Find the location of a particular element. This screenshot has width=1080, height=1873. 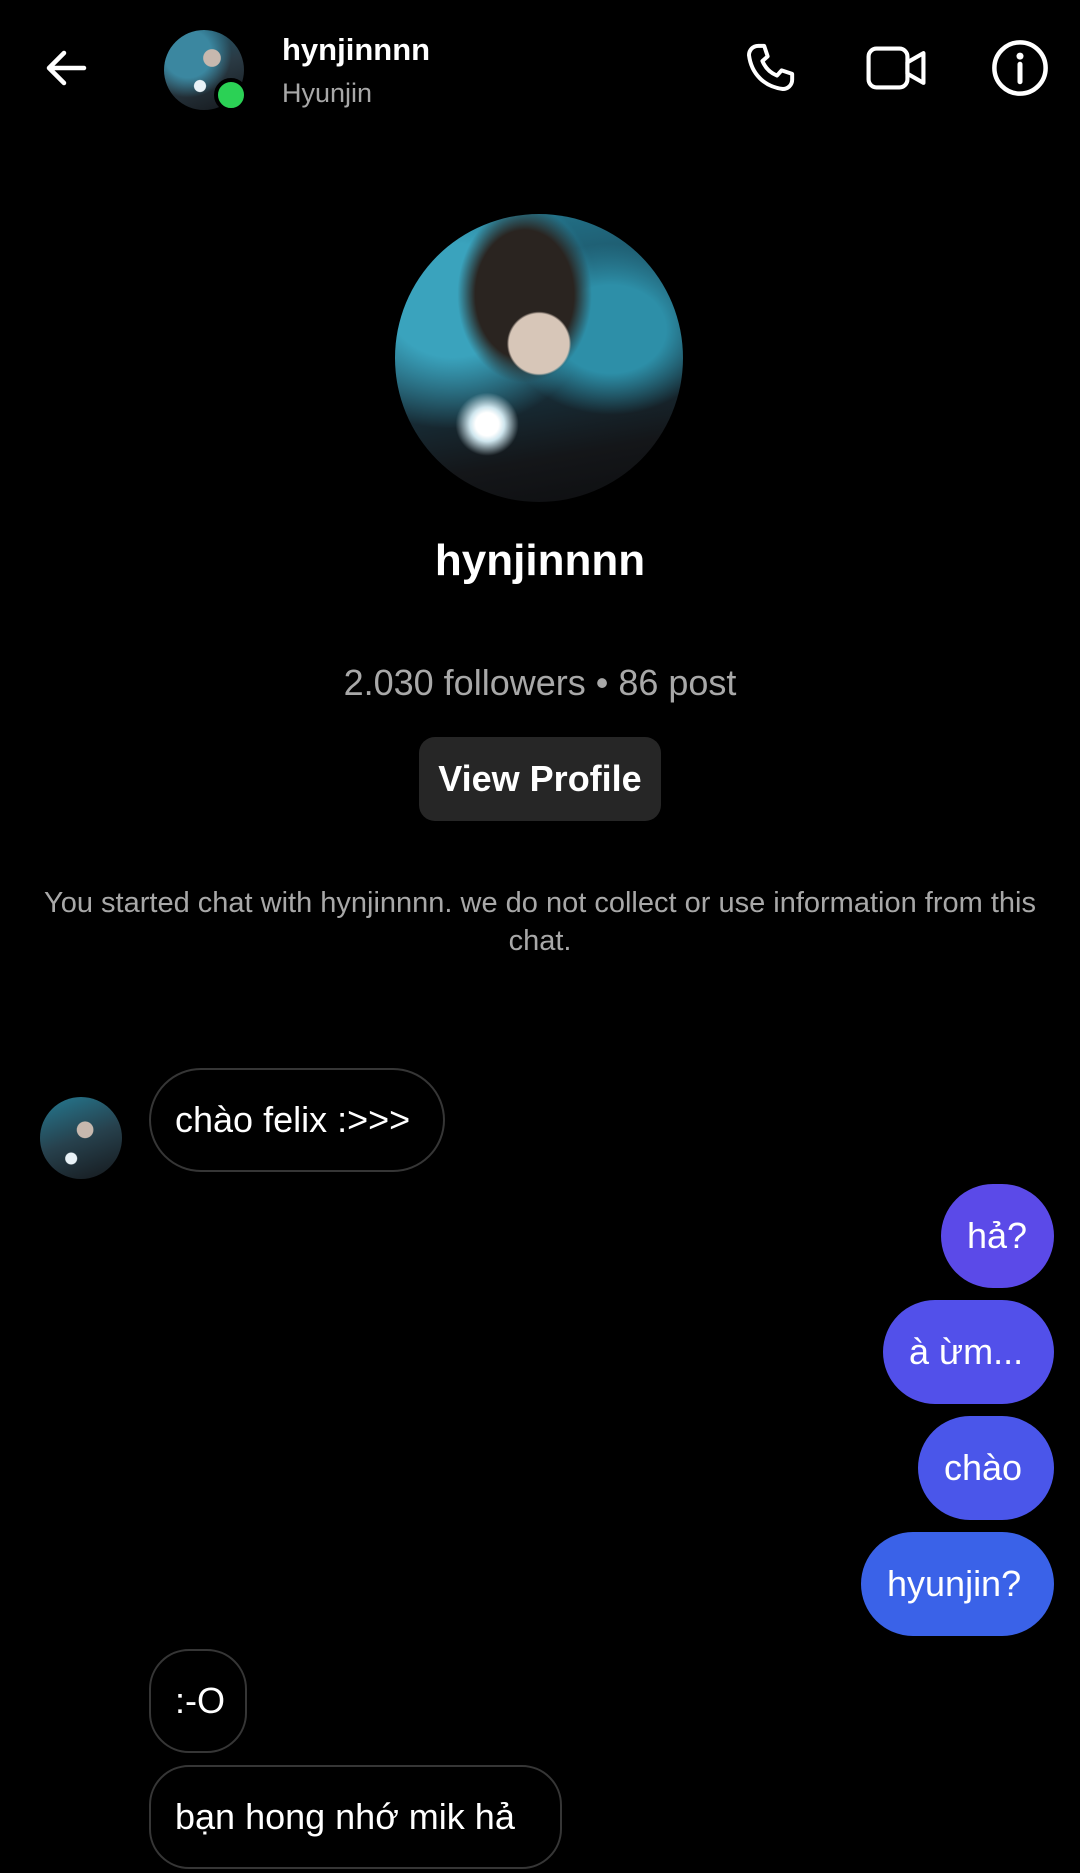

header-avatar is located at coordinates (206, 71).